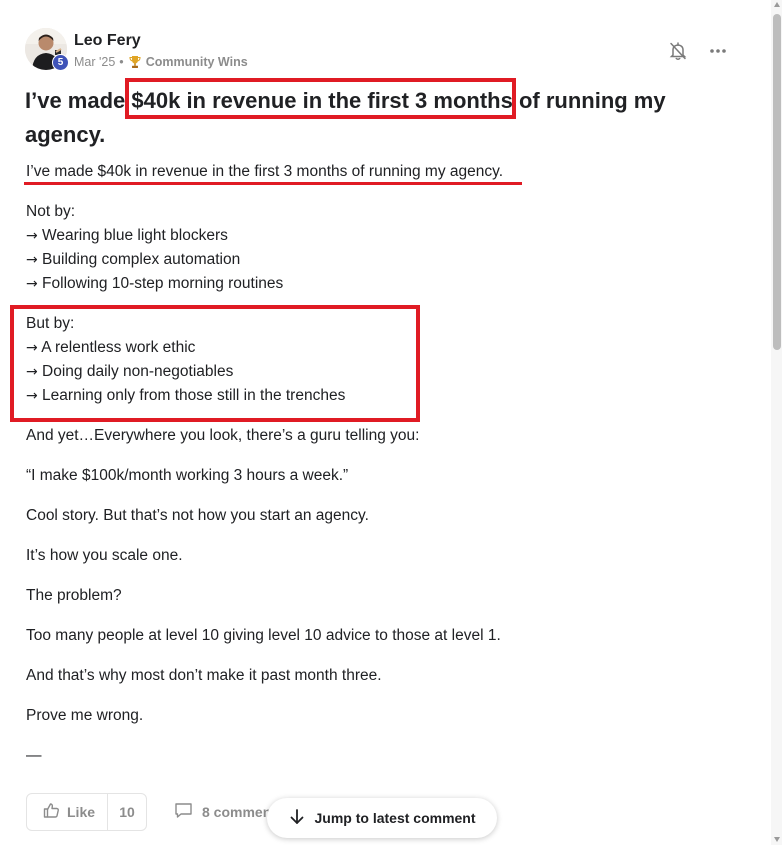  Describe the element at coordinates (133, 259) in the screenshot. I see `list-item: → Building complex automation` at that location.